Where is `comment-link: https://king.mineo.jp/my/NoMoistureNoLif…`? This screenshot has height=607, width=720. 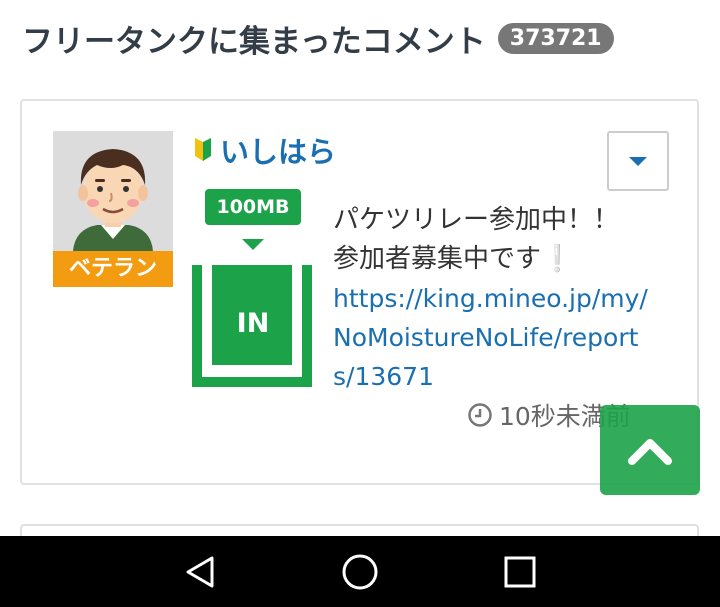
comment-link: https://king.mineo.jp/my/NoMoistureNoLif… is located at coordinates (493, 337).